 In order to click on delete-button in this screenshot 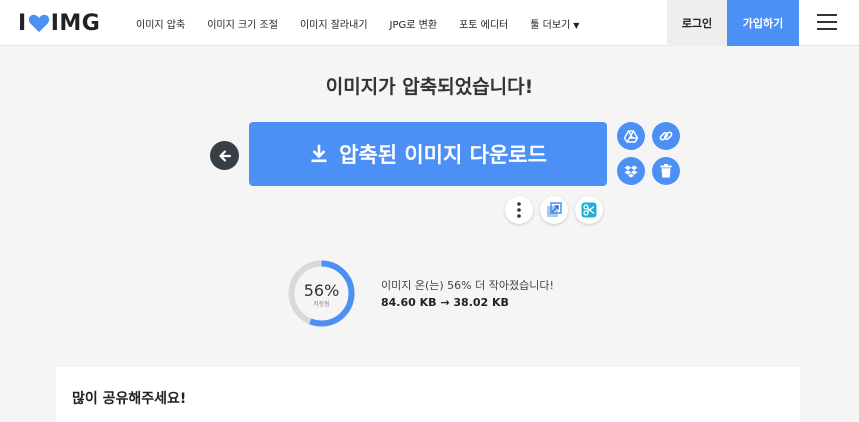, I will do `click(666, 171)`.